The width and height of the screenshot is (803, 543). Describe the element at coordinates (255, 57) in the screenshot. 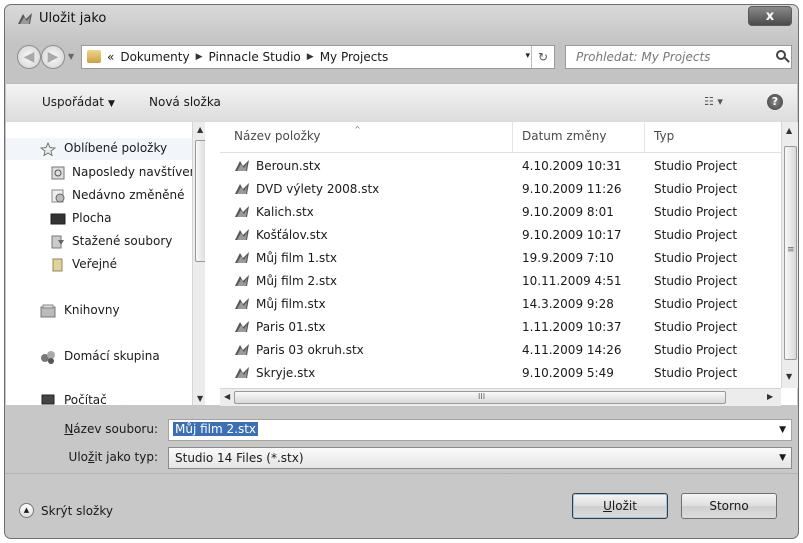

I see `breadcrumb-item-pinnacle-studio: Pinnacle Studio` at that location.